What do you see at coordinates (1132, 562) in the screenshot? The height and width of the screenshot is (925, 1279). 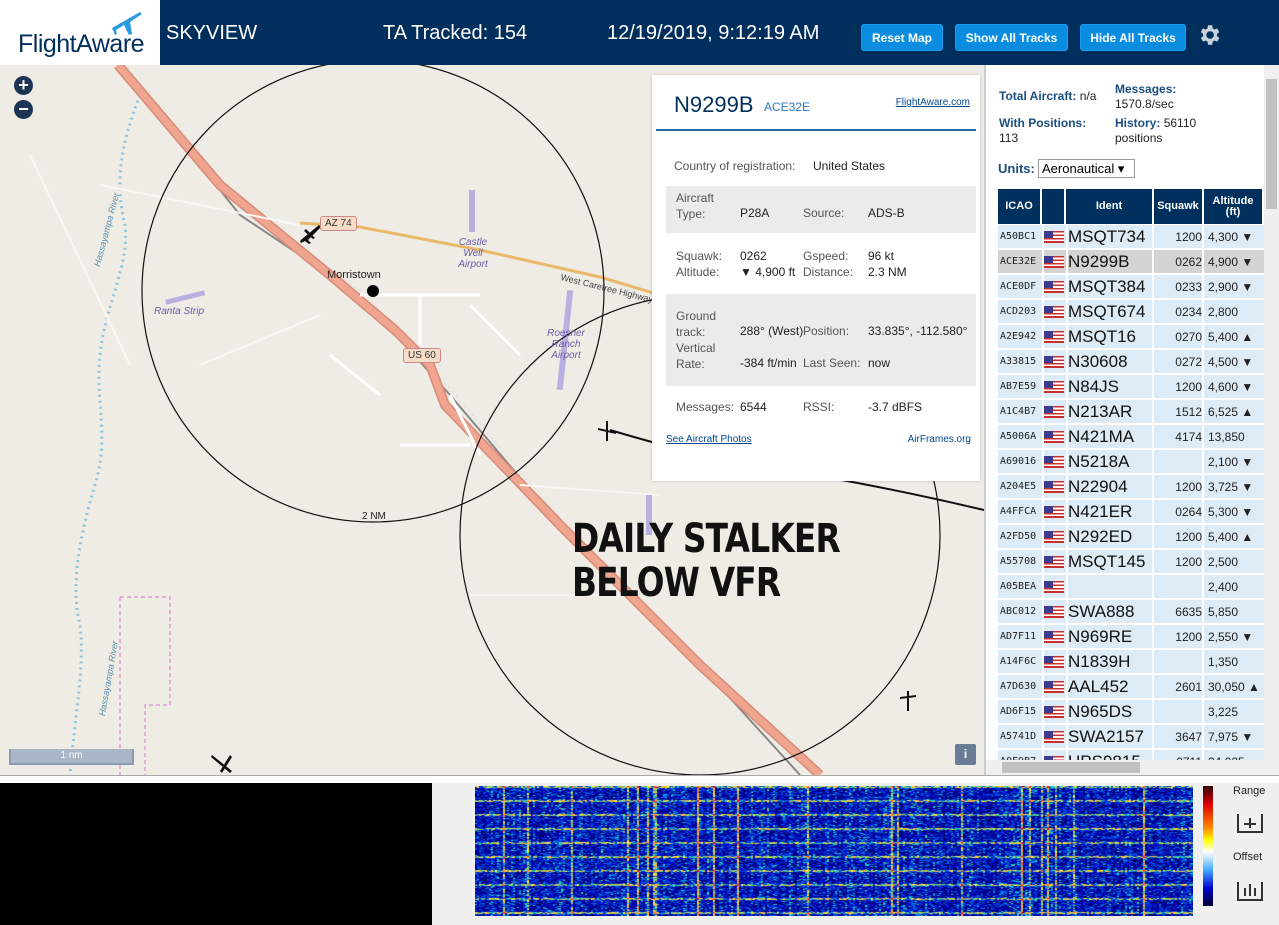 I see `table-row: A55708 MSQT145 1200 2,500` at bounding box center [1132, 562].